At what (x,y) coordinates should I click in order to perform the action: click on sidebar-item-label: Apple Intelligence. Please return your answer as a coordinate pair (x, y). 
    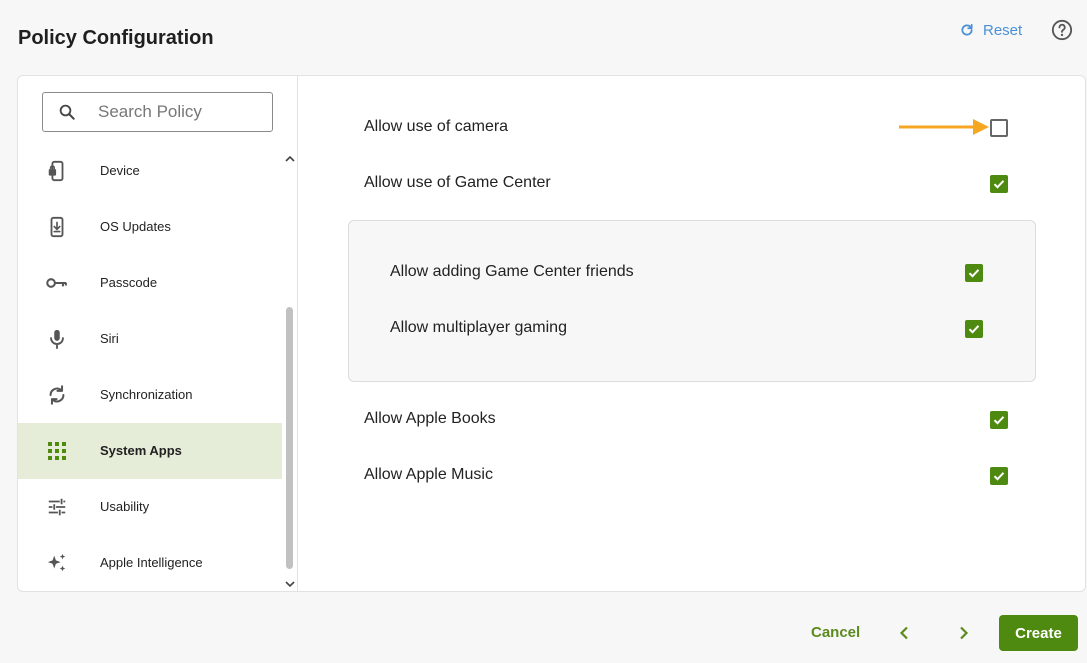
    Looking at the image, I should click on (151, 562).